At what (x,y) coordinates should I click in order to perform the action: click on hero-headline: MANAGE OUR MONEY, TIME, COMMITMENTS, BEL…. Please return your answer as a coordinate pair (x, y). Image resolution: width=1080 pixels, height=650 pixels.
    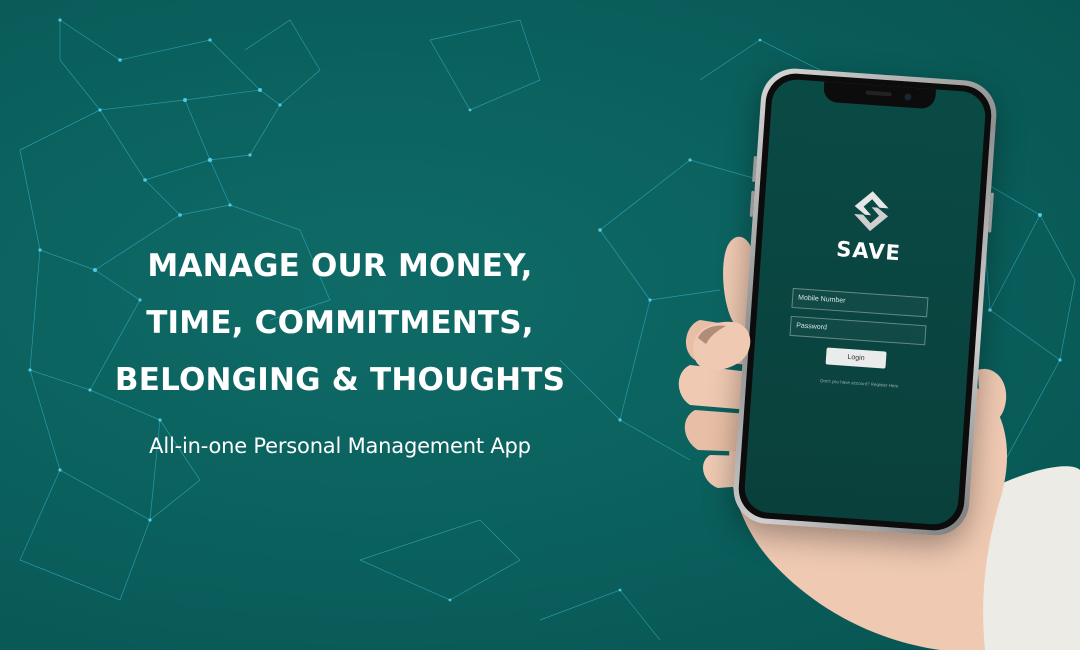
    Looking at the image, I should click on (340, 323).